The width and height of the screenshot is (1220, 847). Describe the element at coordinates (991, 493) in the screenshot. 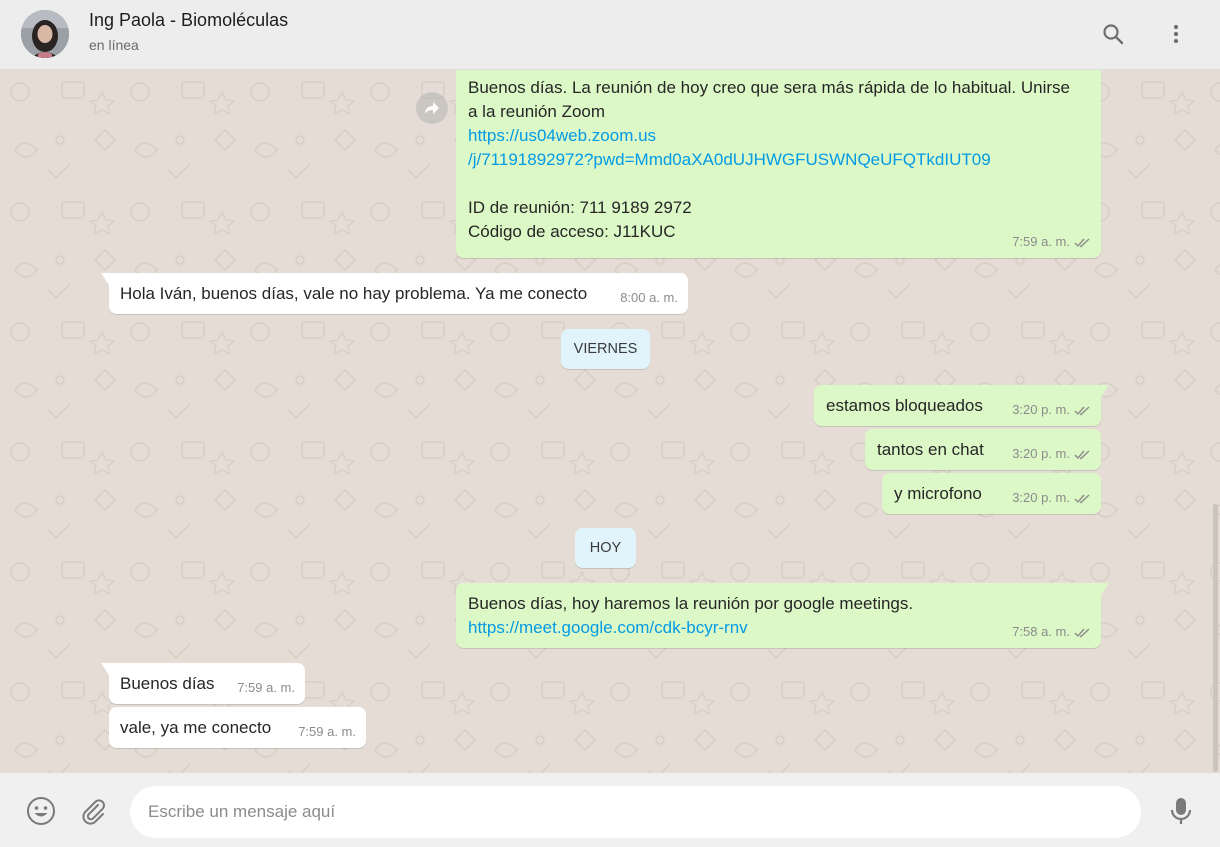

I see `message-outgoing: y microfono 3:20 p. m.` at that location.